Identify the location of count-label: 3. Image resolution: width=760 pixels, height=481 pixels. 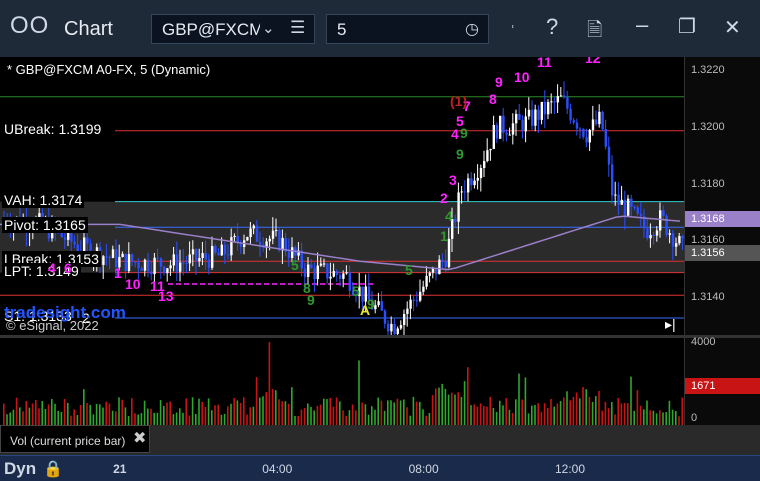
(453, 180).